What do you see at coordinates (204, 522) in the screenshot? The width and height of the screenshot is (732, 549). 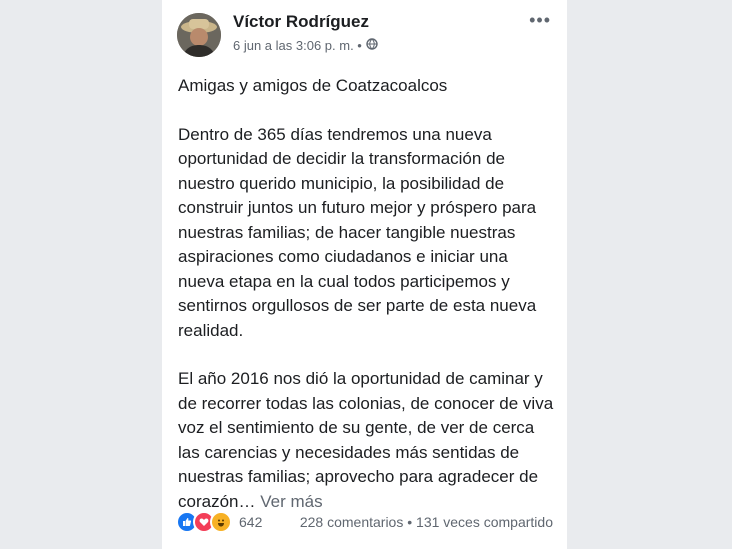 I see `reactions-summary` at bounding box center [204, 522].